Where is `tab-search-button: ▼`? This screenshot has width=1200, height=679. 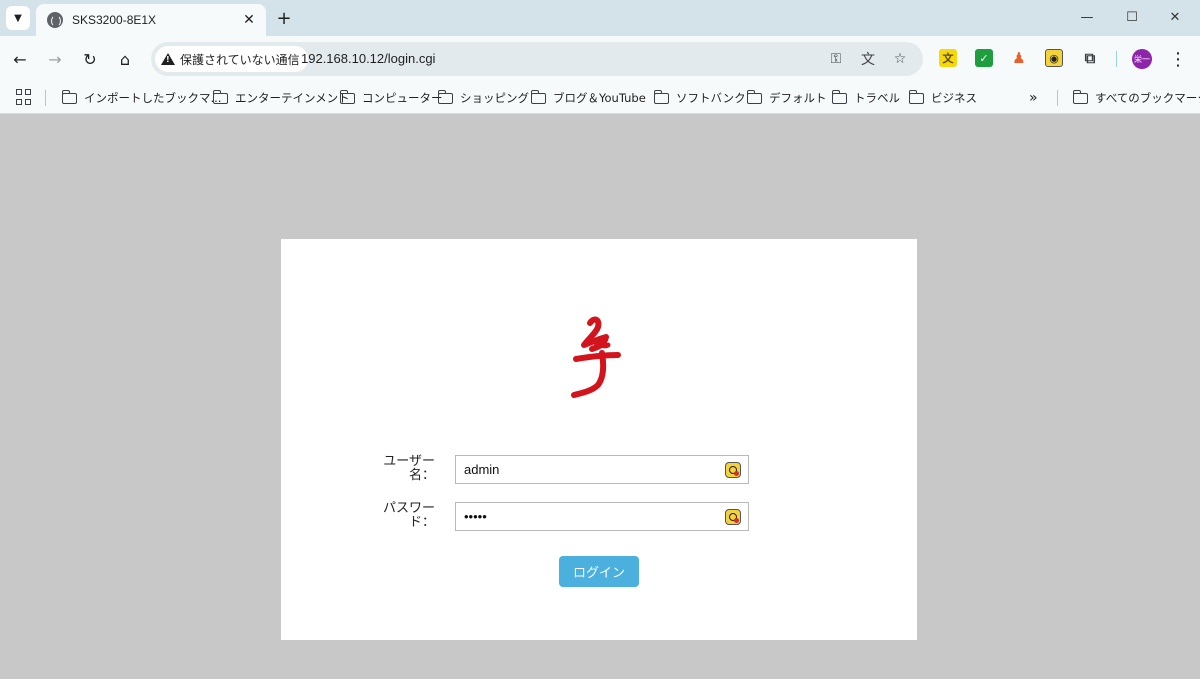 tab-search-button: ▼ is located at coordinates (18, 18).